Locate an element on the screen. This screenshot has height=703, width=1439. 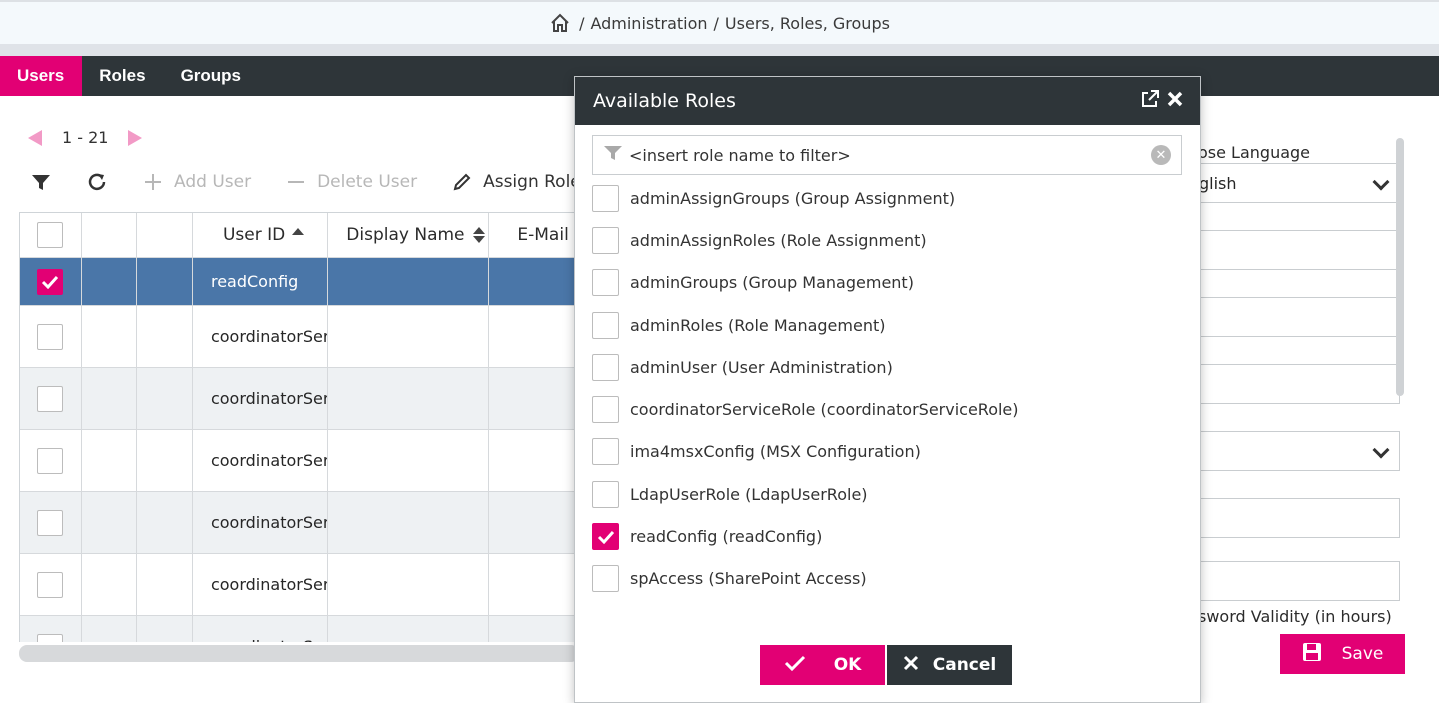
column-header-user-id: User ID is located at coordinates (261, 235).